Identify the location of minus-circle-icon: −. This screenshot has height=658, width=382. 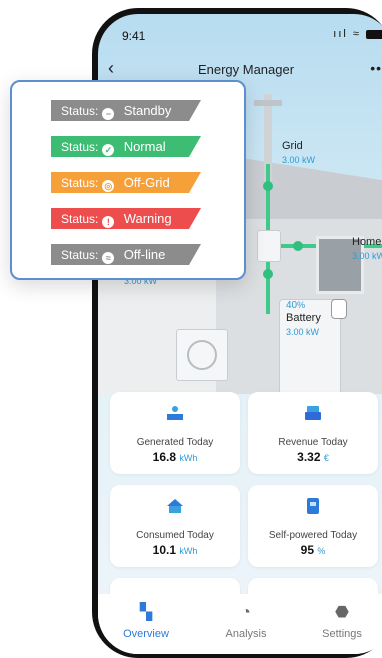
(108, 114).